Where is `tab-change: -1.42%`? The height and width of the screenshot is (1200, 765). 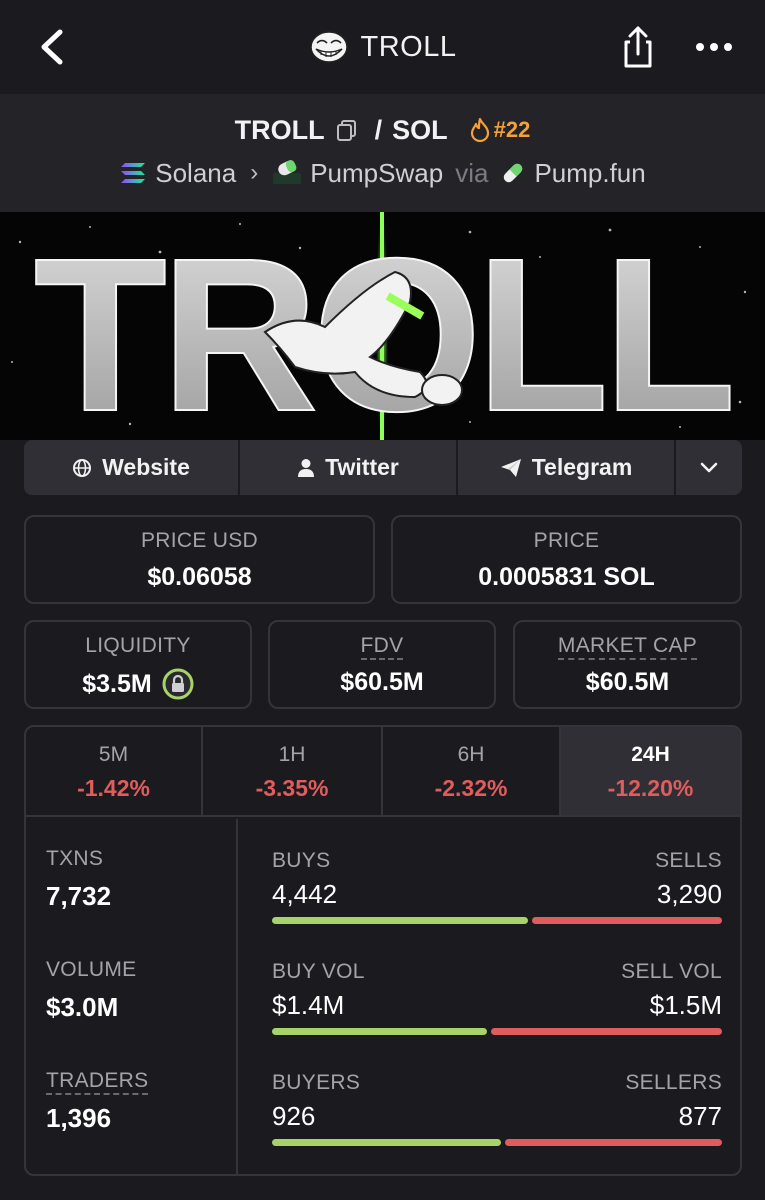 tab-change: -1.42% is located at coordinates (113, 788).